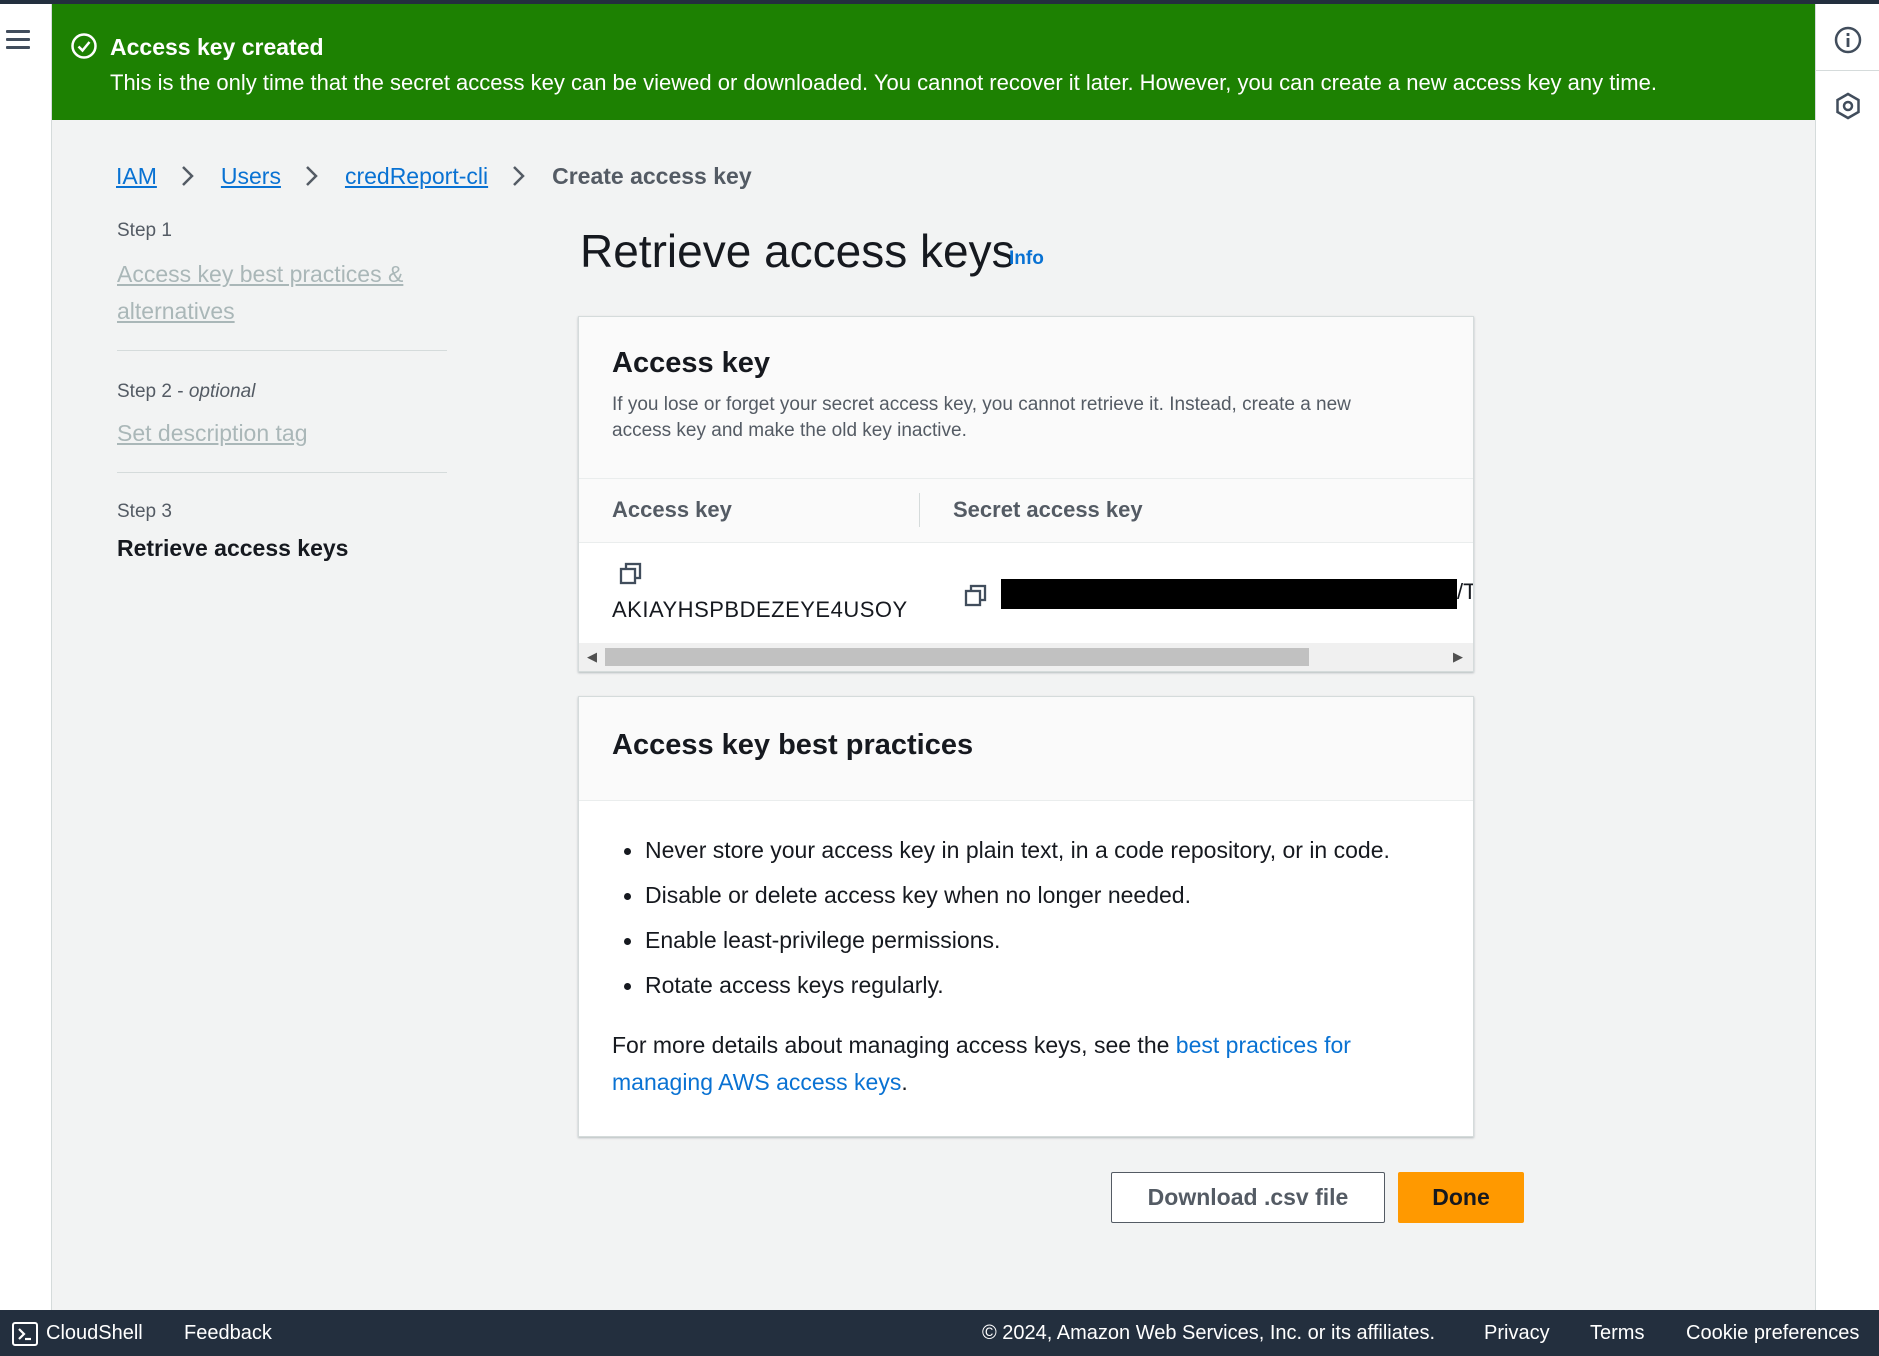  Describe the element at coordinates (25, 1334) in the screenshot. I see `cloudshell-icon` at that location.